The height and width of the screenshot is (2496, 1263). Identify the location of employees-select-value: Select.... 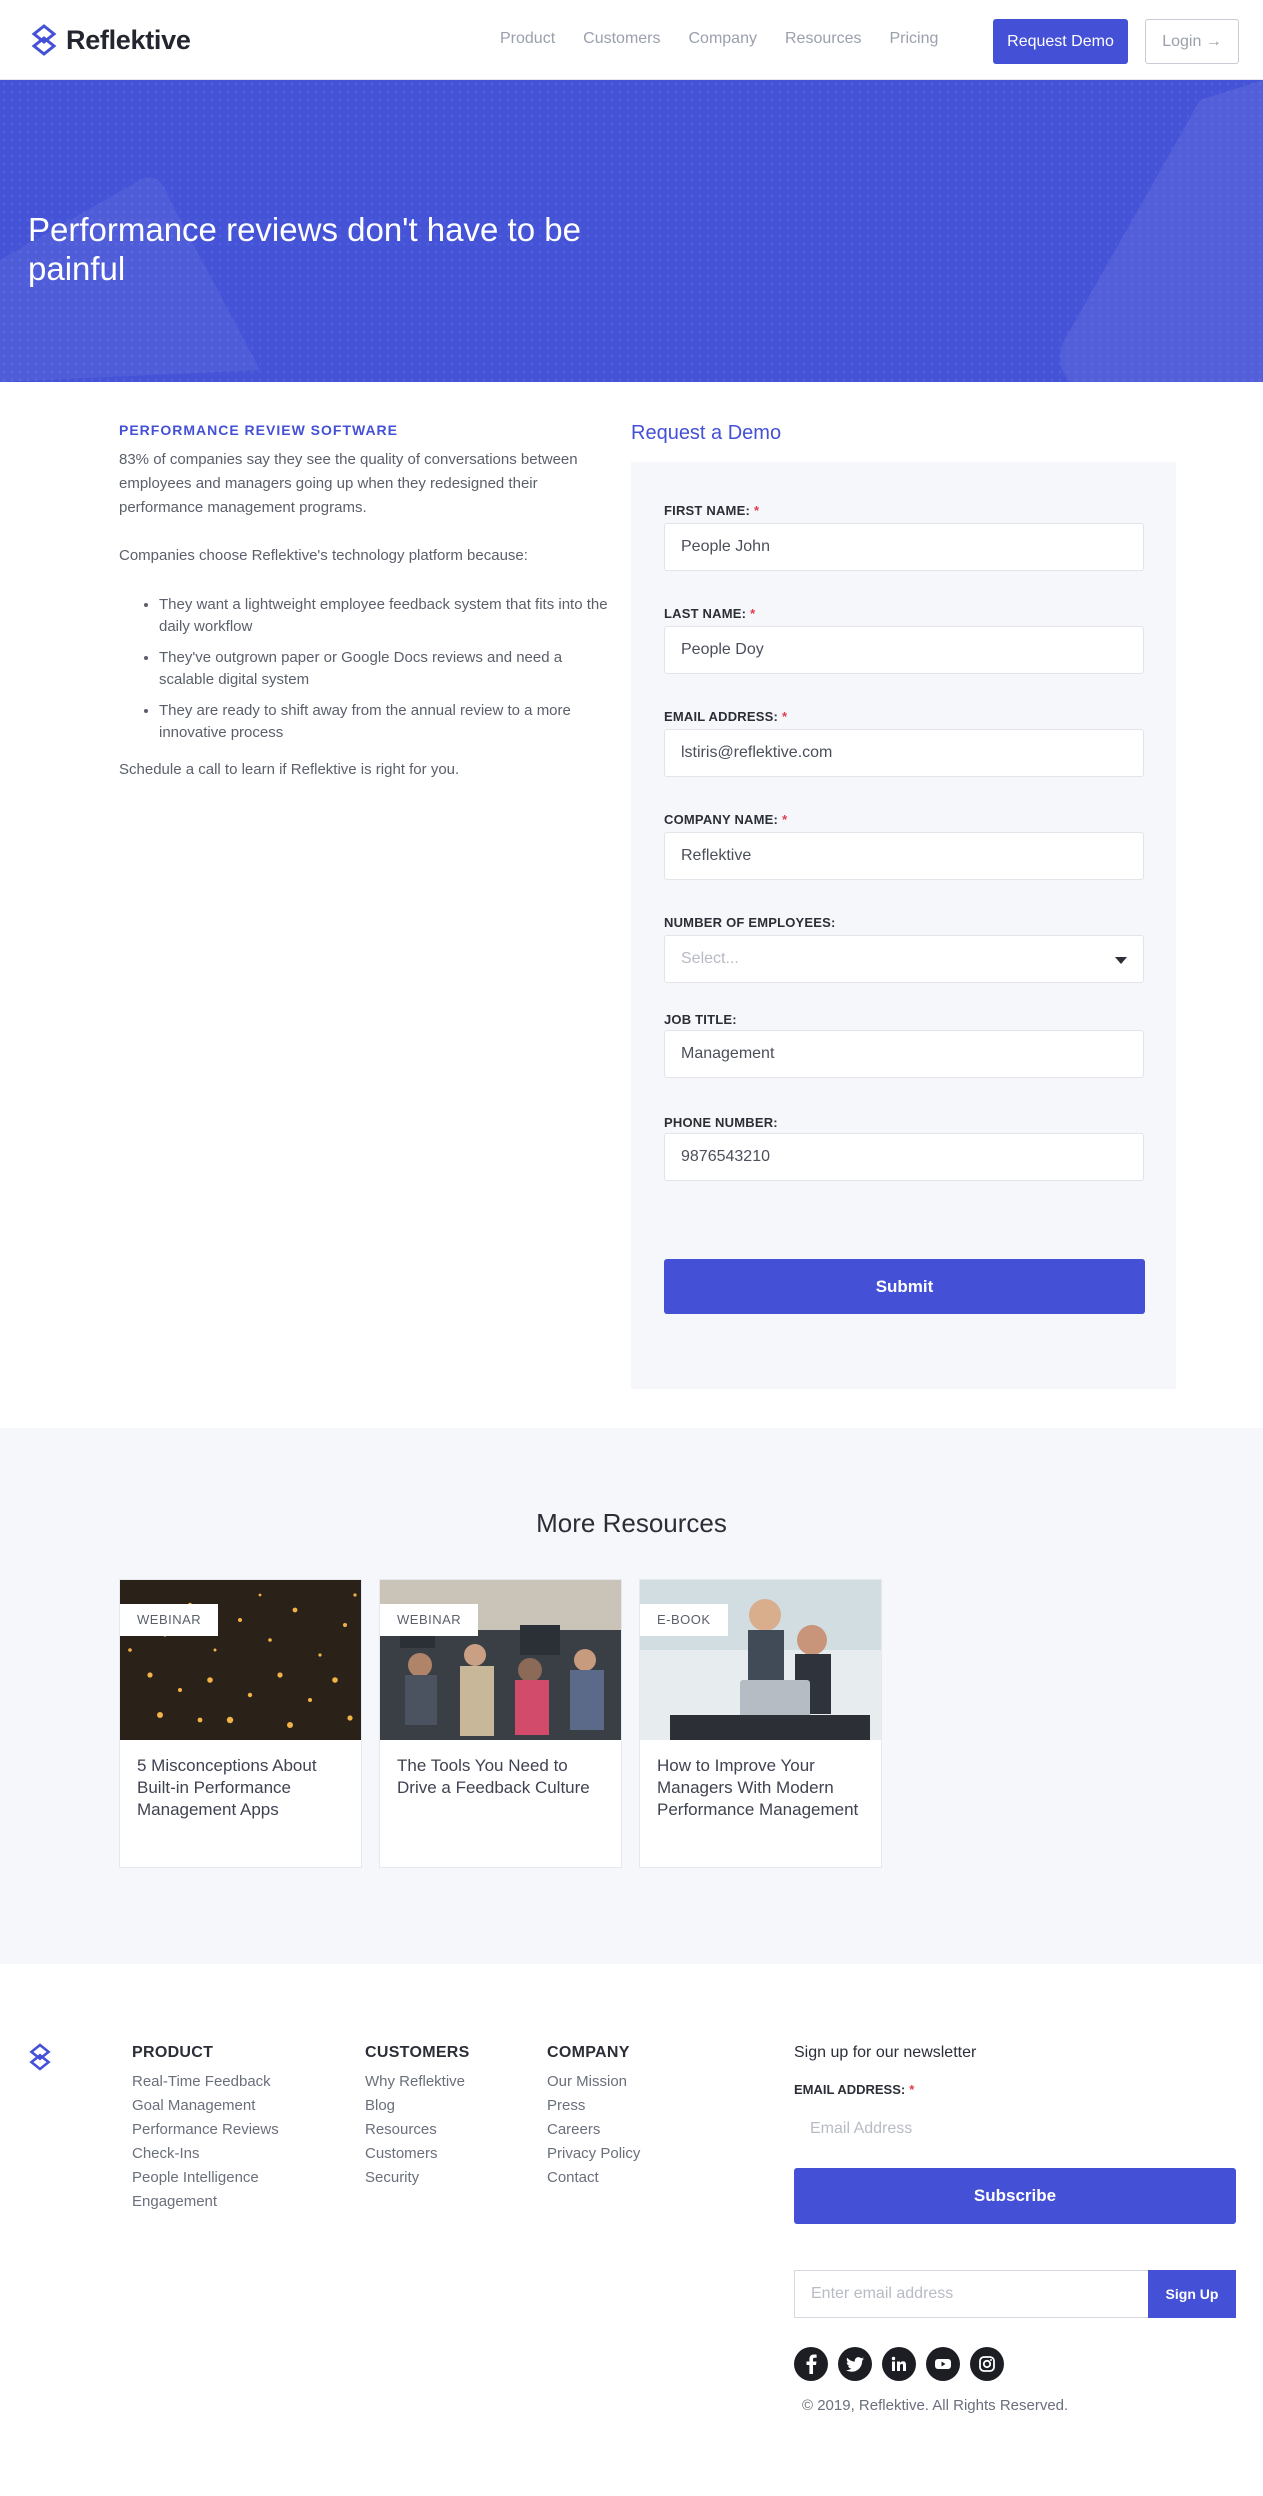
(710, 958).